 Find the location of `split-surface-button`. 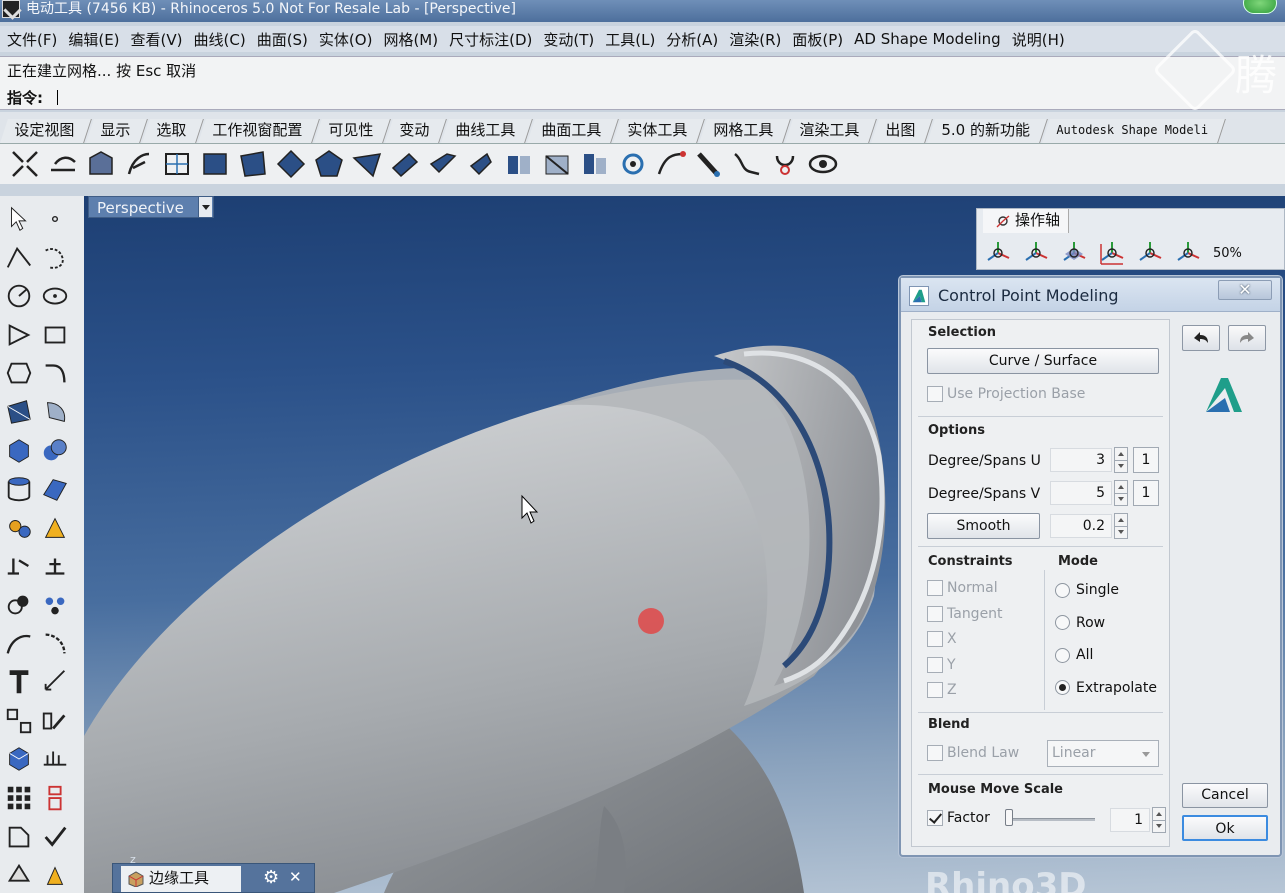

split-surface-button is located at coordinates (519, 164).